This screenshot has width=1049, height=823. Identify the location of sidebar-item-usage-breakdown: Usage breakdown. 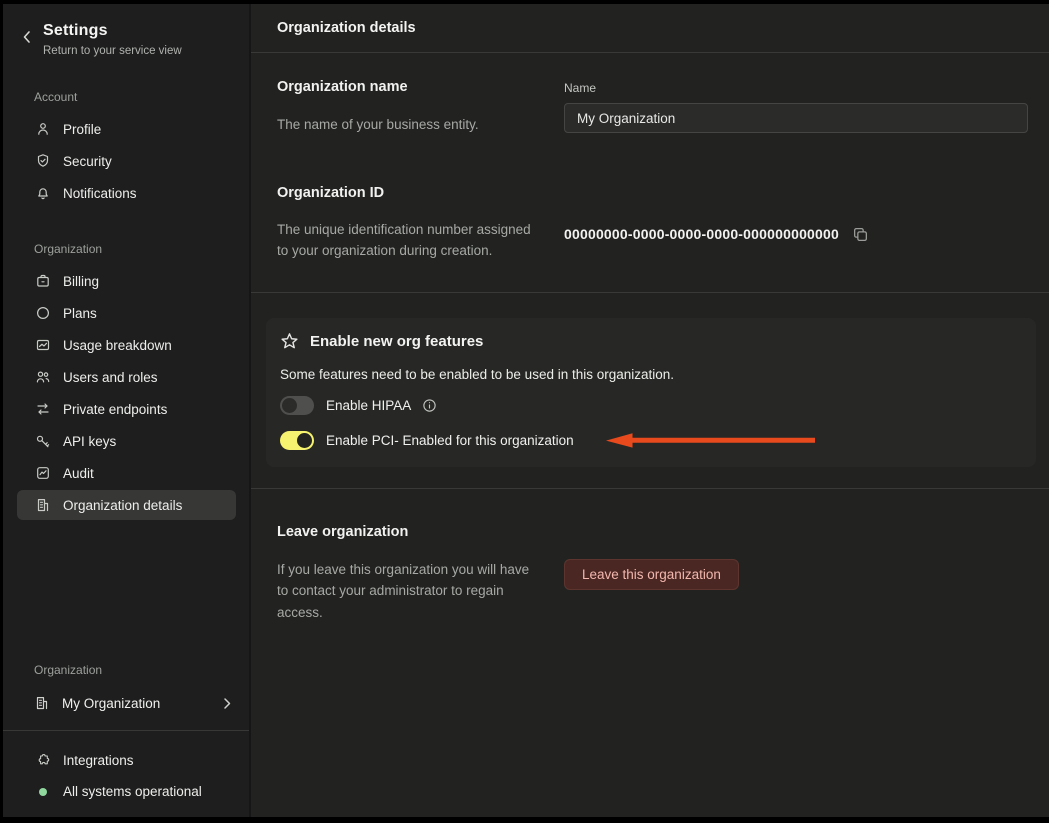
(126, 345).